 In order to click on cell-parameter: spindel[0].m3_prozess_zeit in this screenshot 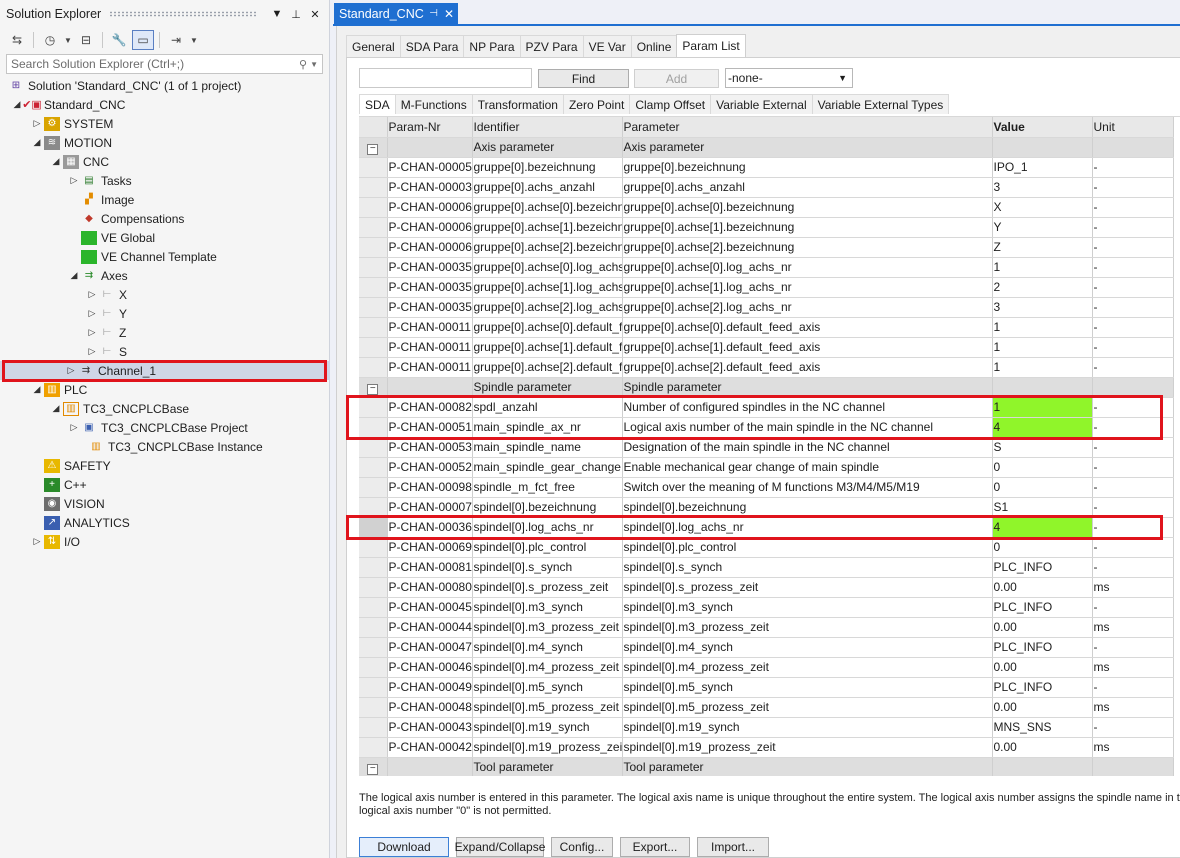, I will do `click(807, 627)`.